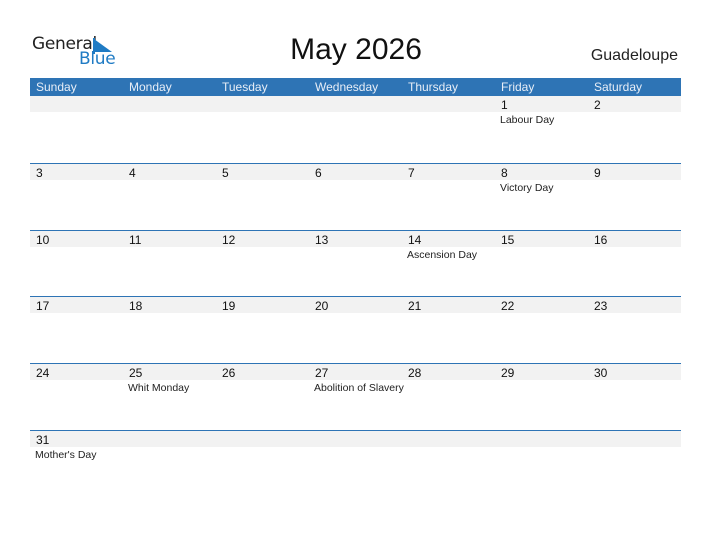  Describe the element at coordinates (597, 105) in the screenshot. I see `day-number: 2` at that location.